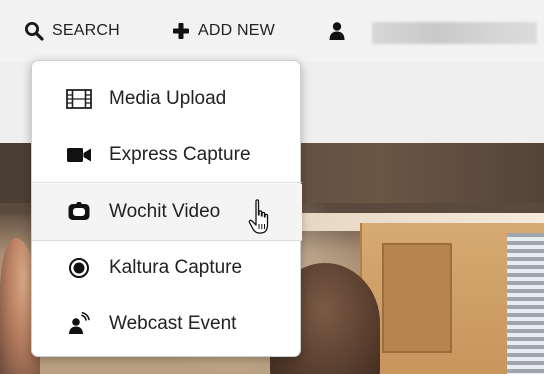  What do you see at coordinates (167, 182) in the screenshot?
I see `menu-divider` at bounding box center [167, 182].